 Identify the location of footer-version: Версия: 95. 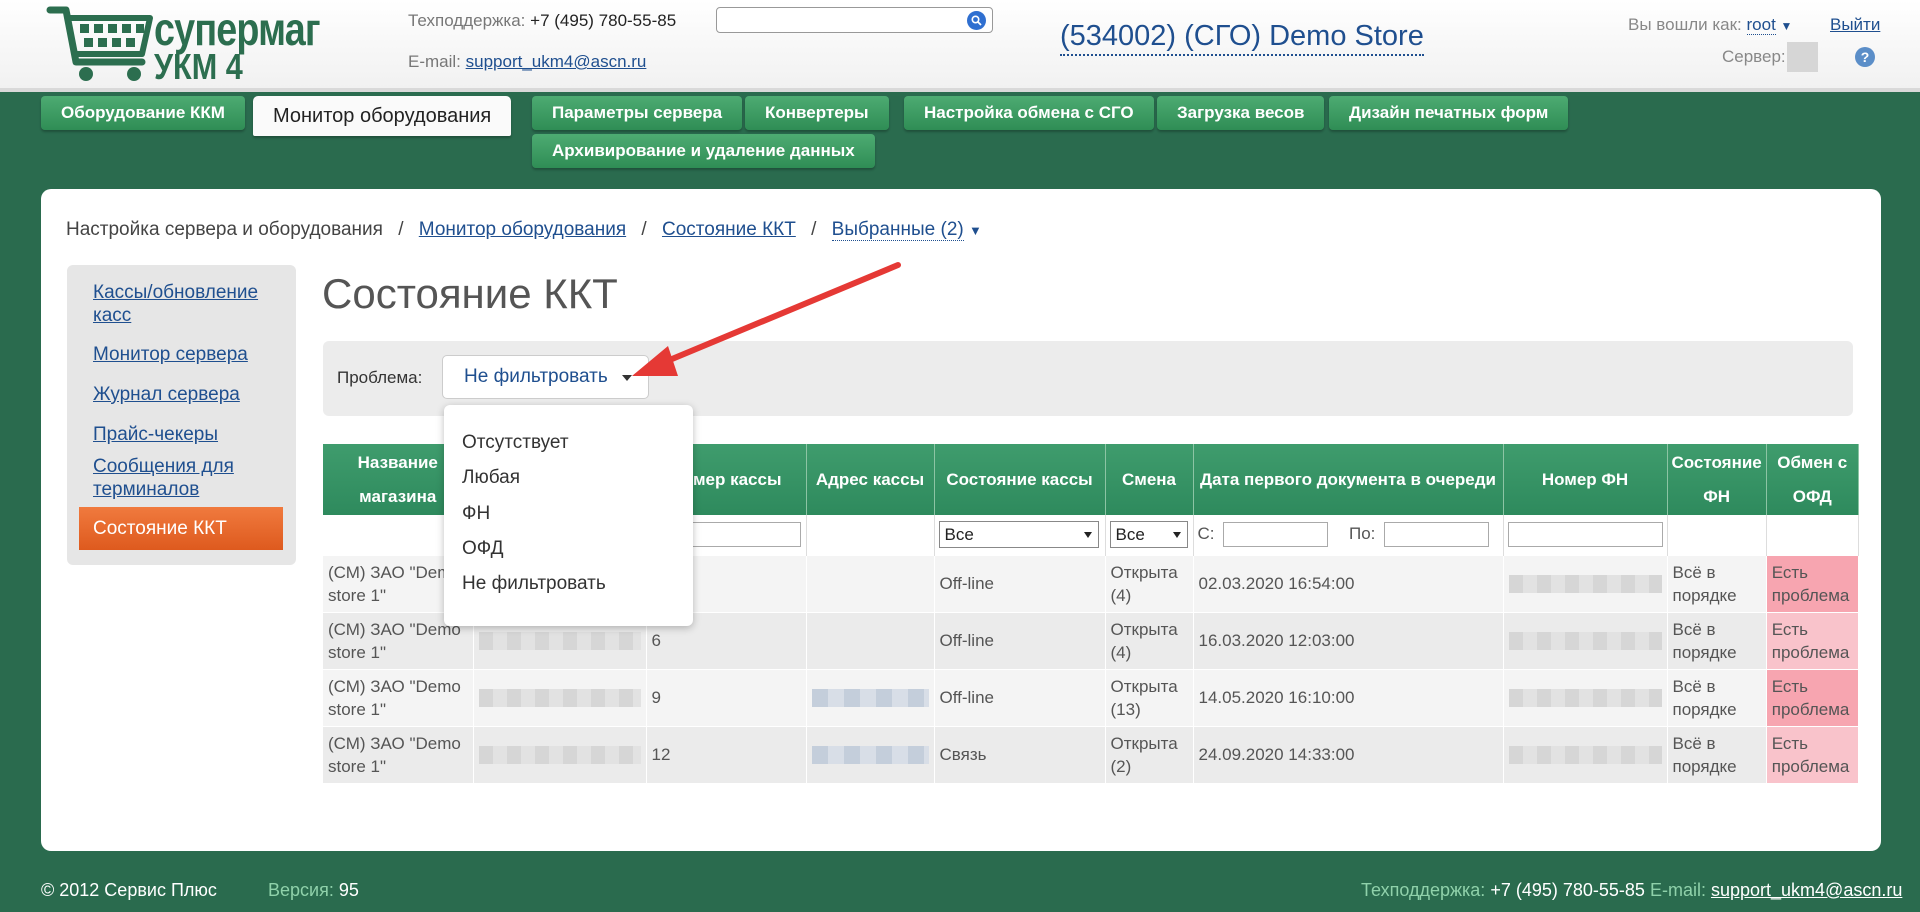
(313, 890).